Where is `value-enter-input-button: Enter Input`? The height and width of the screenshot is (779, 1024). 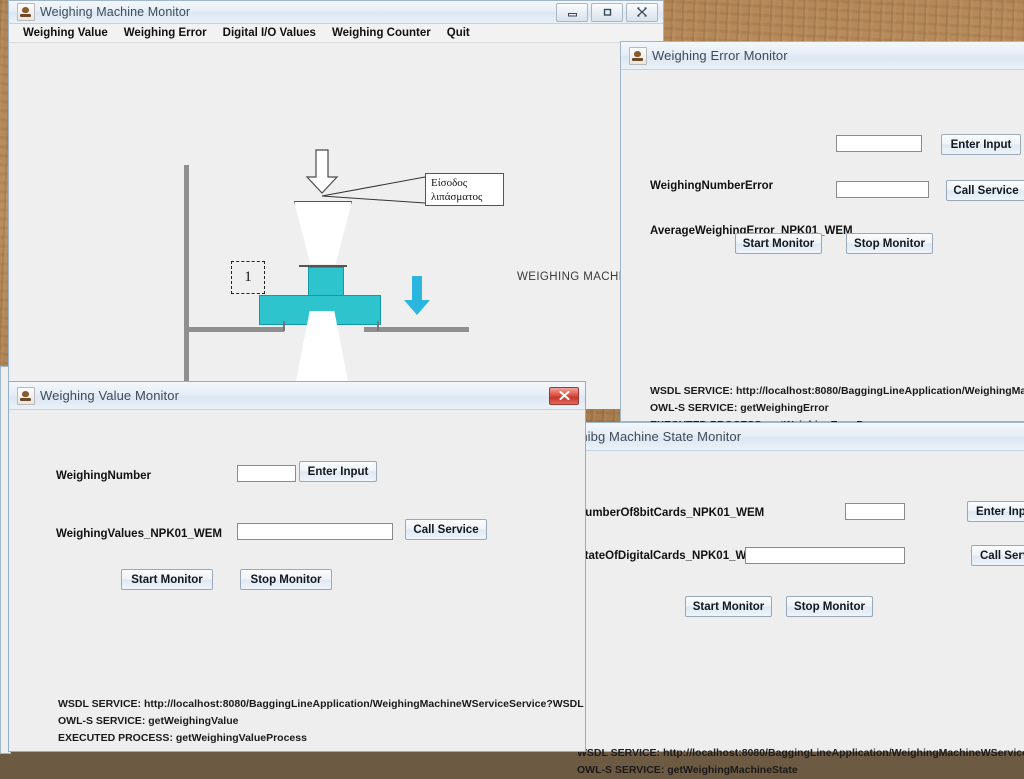
value-enter-input-button: Enter Input is located at coordinates (338, 471).